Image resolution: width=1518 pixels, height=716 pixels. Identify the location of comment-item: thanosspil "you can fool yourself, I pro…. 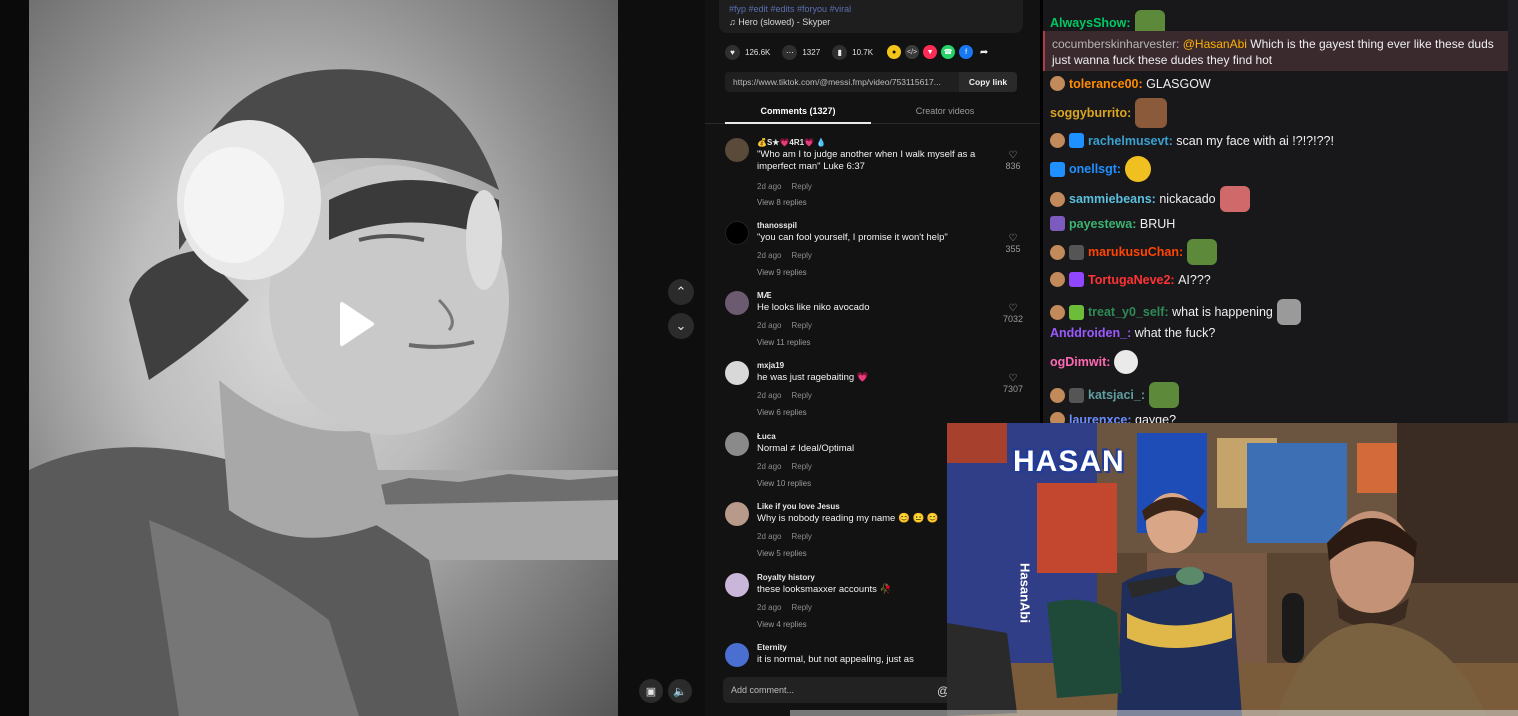
(875, 255).